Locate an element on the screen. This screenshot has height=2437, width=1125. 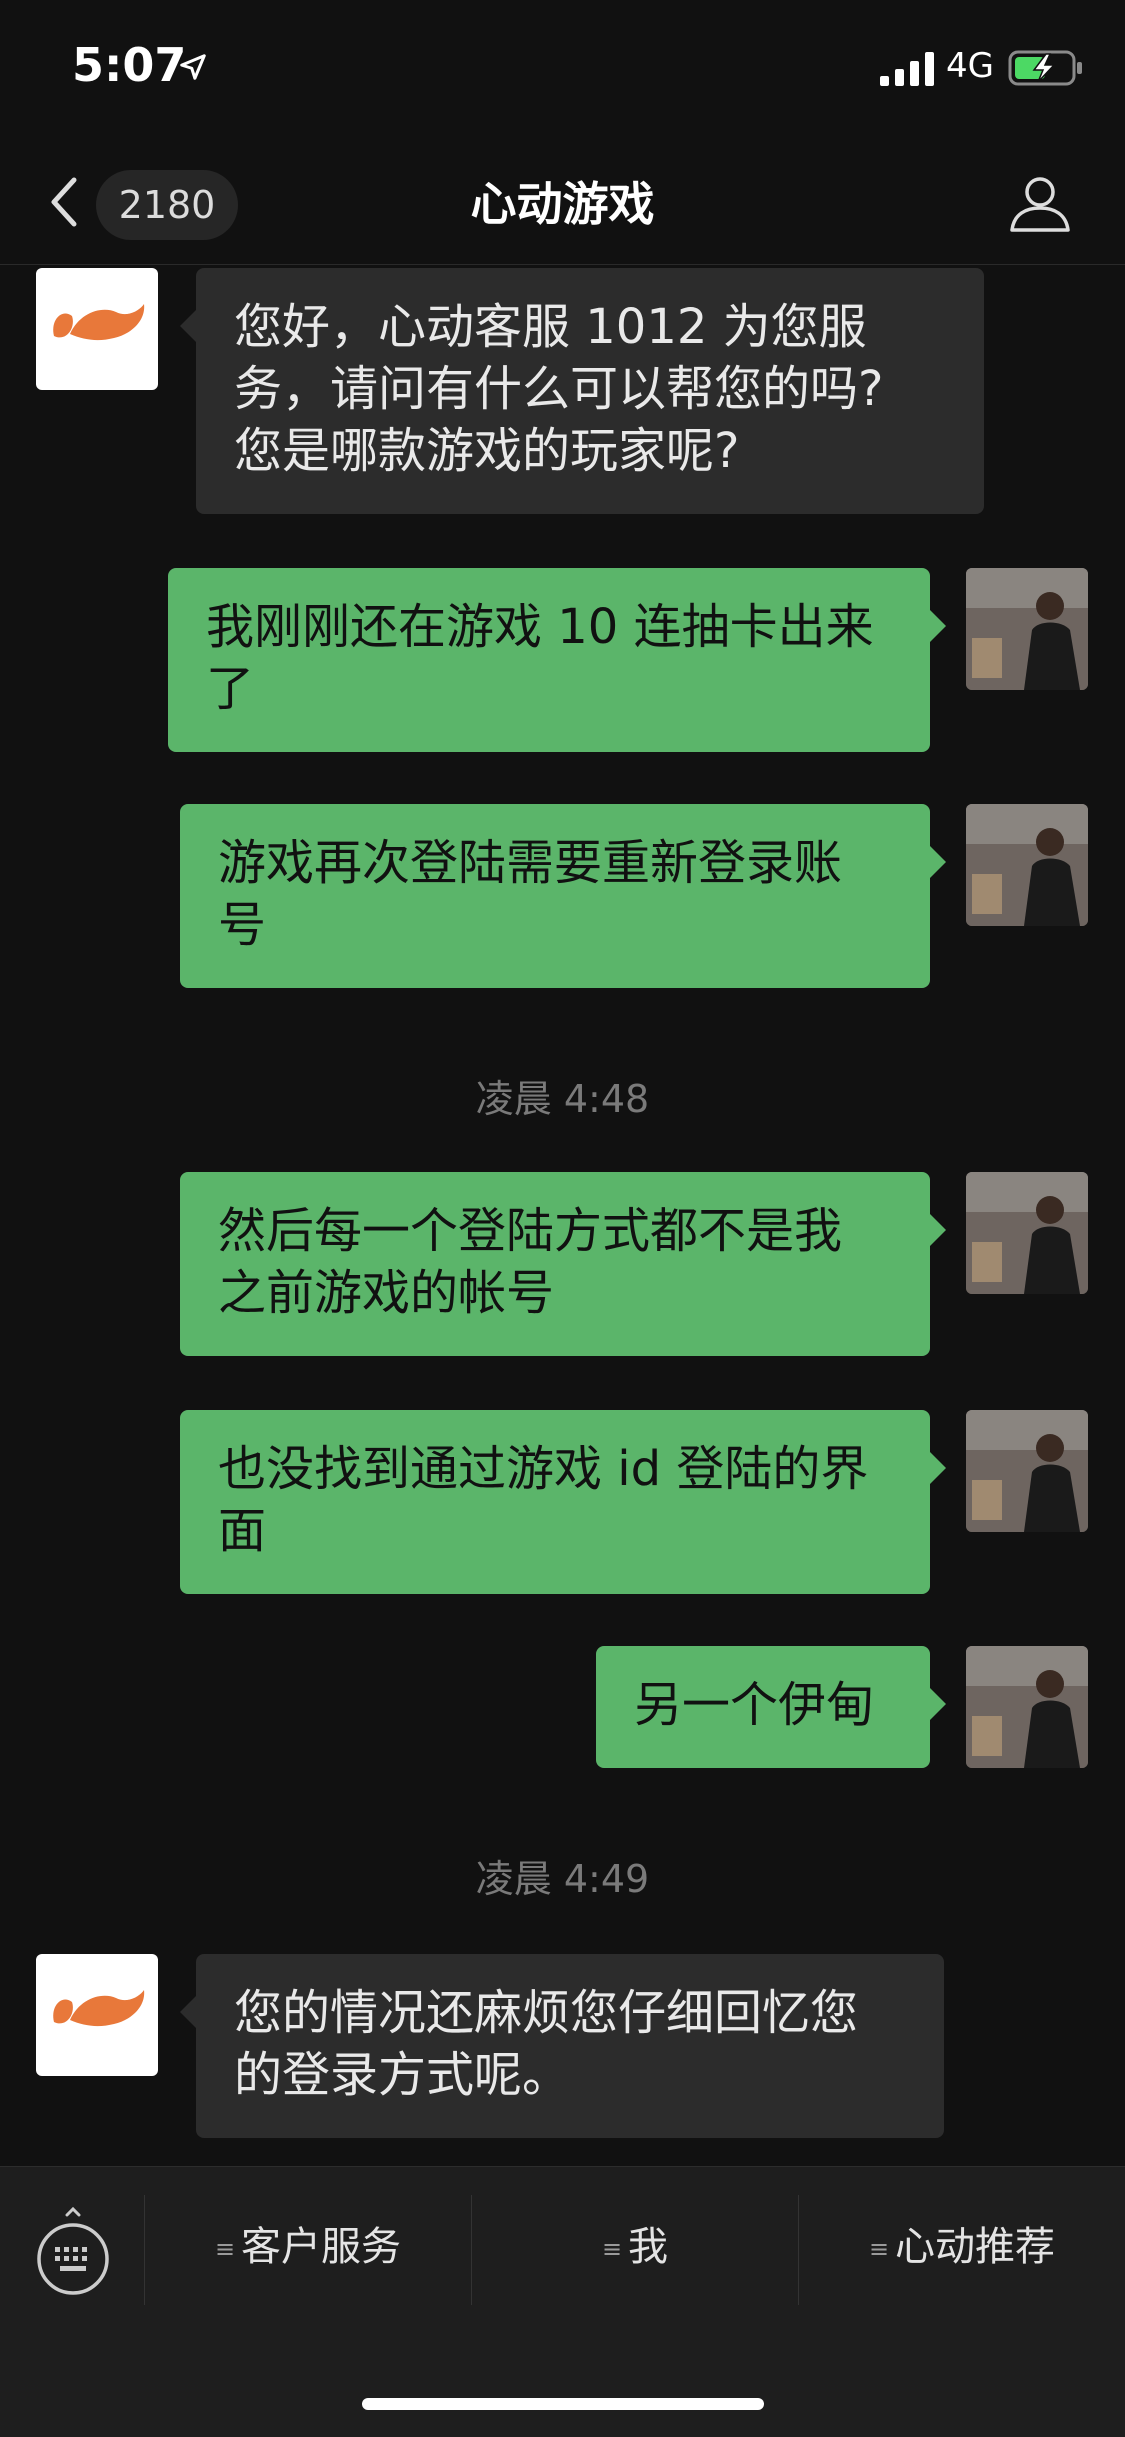
bottom-menu-bar: ≡ 客户服务 ≡ 我 ≡ 心动推荐 is located at coordinates (562, 2301).